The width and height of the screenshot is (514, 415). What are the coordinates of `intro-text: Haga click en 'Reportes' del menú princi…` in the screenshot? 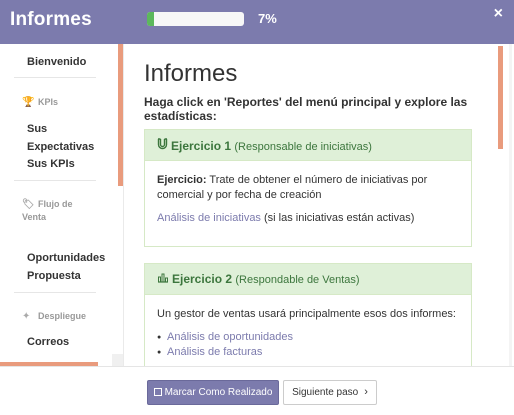 It's located at (306, 109).